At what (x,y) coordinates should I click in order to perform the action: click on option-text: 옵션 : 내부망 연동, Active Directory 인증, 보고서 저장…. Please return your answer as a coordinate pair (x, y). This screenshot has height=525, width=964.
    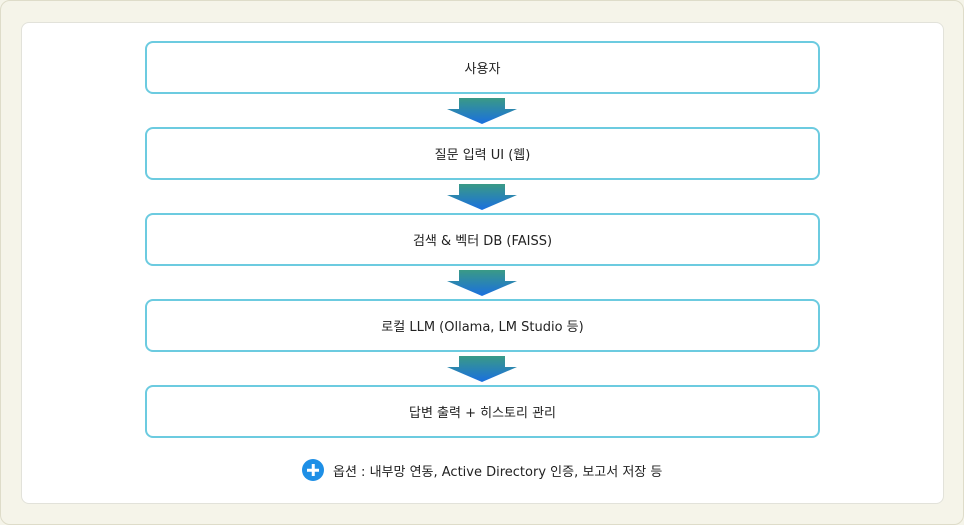
    Looking at the image, I should click on (498, 472).